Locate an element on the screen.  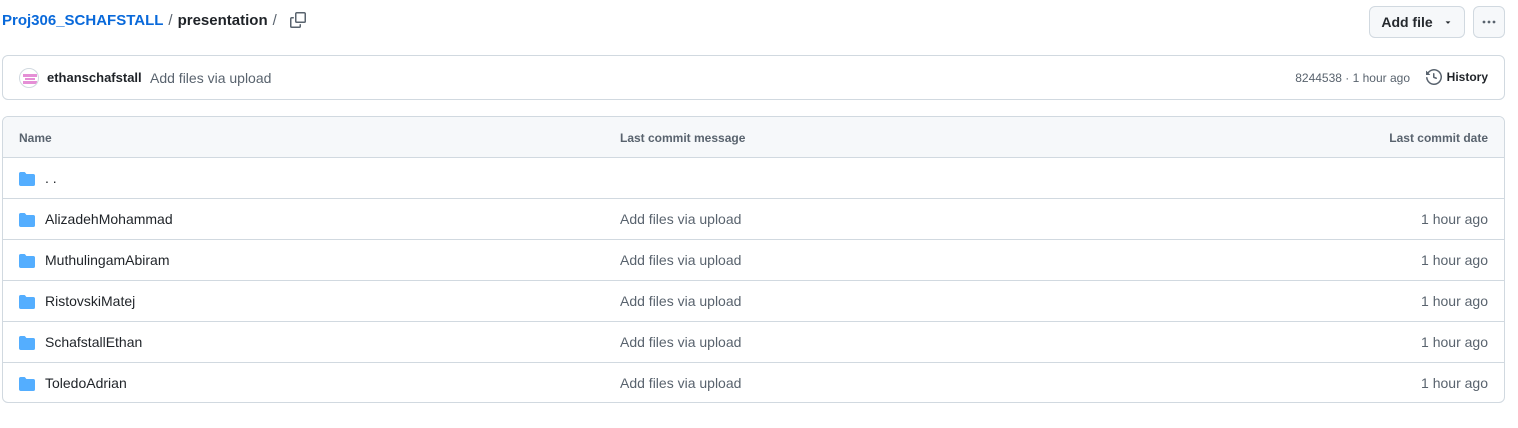
history-icon is located at coordinates (1433, 77).